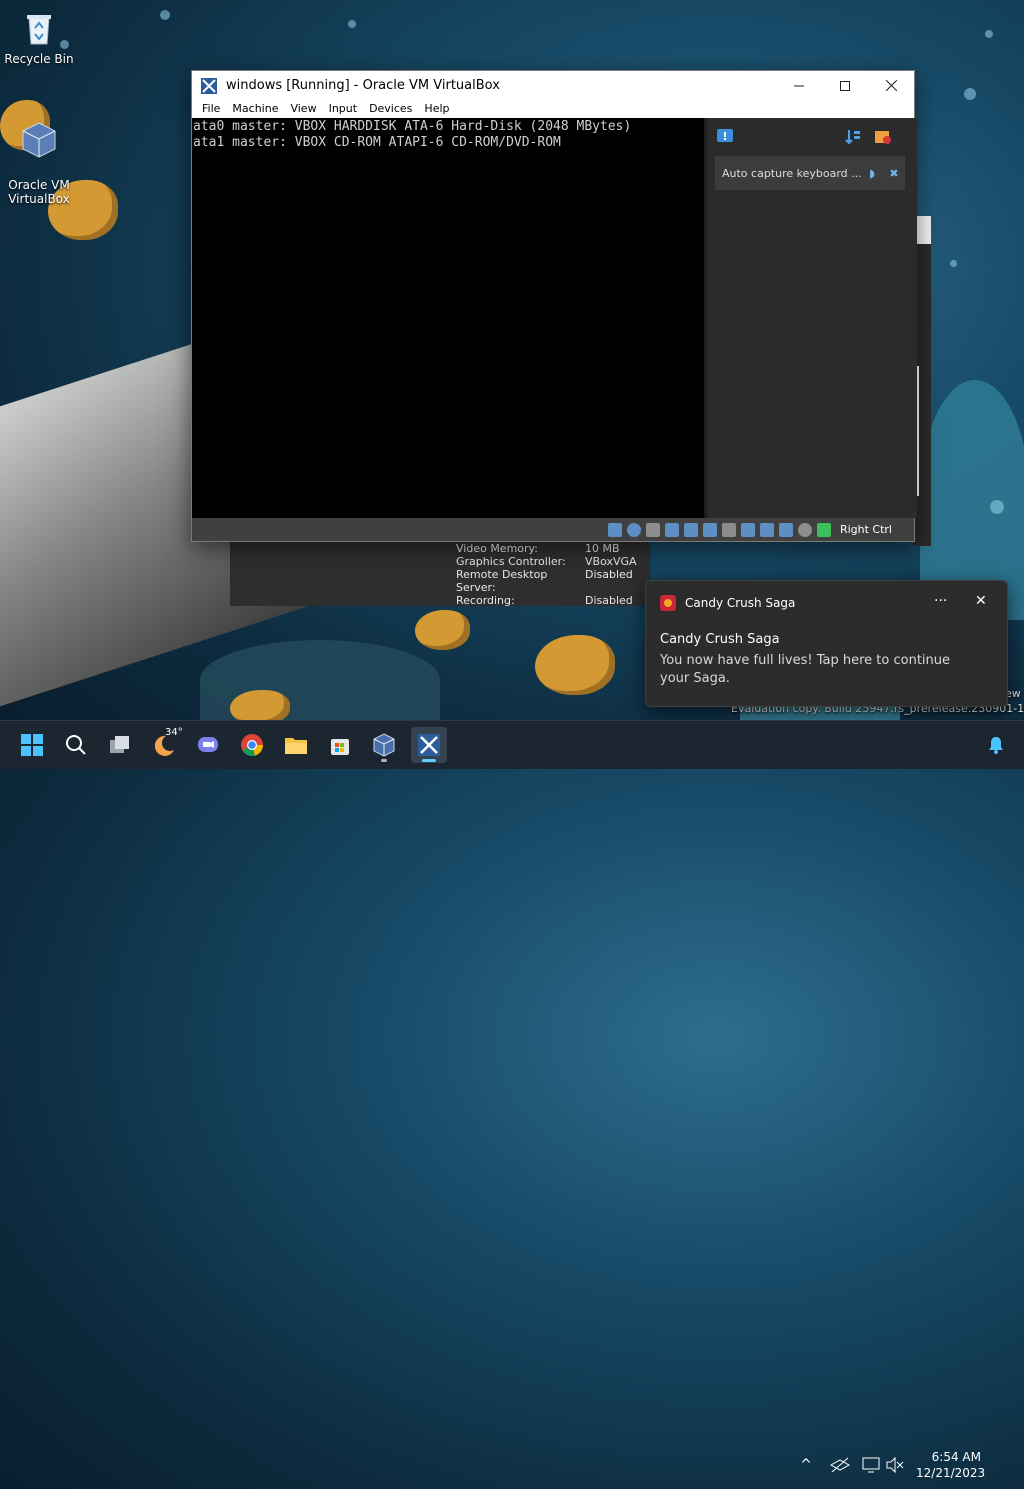 The height and width of the screenshot is (1489, 1024). I want to click on chrome-button, so click(252, 745).